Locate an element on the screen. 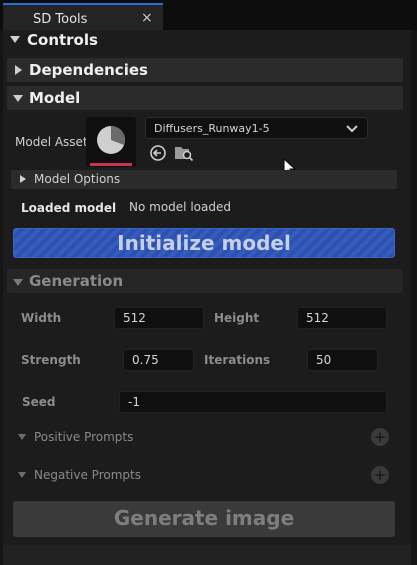 Image resolution: width=417 pixels, height=565 pixels. model-asset-thumbnail is located at coordinates (111, 142).